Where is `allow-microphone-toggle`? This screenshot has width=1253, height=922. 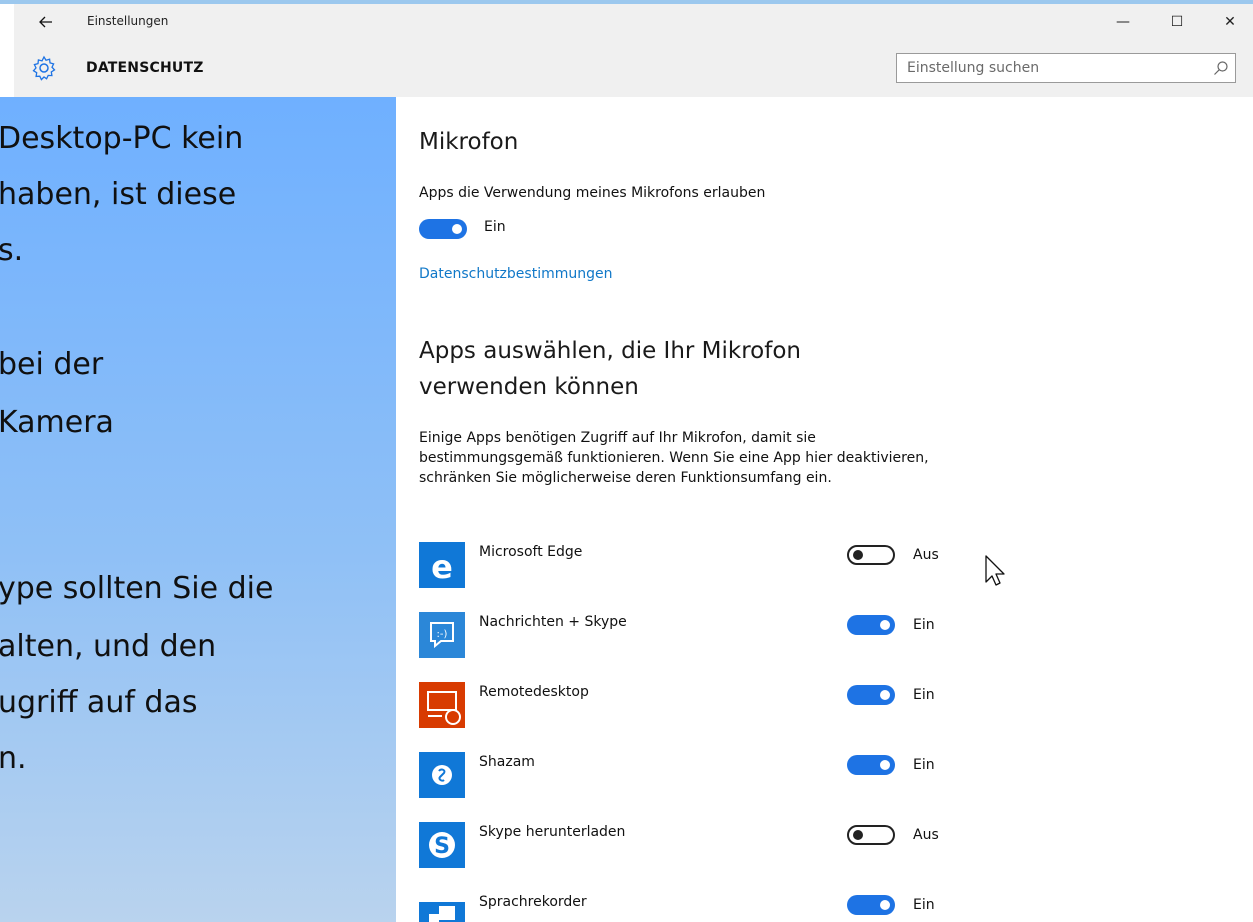
allow-microphone-toggle is located at coordinates (443, 229).